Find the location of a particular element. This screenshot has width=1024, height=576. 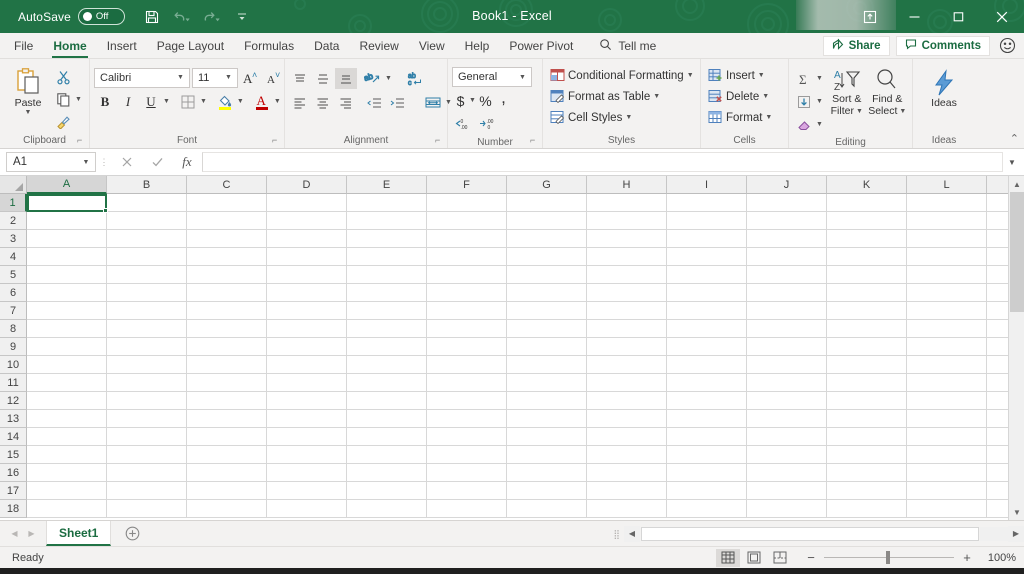

cell-L18 is located at coordinates (947, 509).